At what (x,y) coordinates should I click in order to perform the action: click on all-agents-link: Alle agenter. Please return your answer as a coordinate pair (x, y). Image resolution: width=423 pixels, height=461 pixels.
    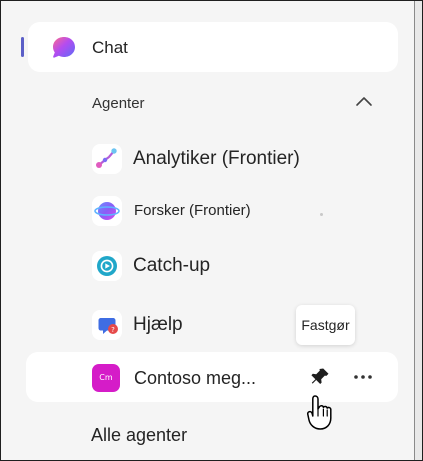
    Looking at the image, I should click on (139, 435).